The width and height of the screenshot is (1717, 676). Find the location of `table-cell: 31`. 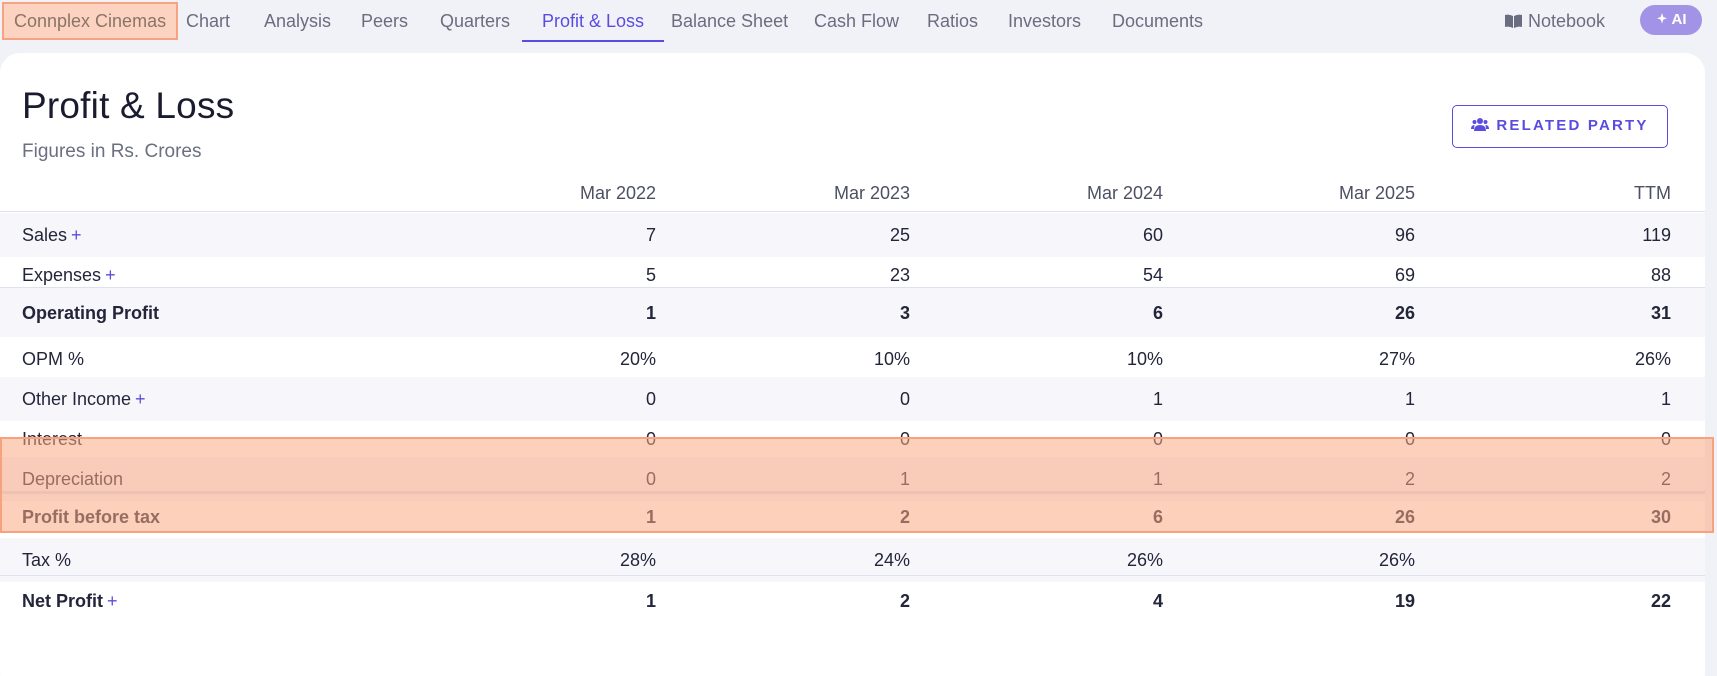

table-cell: 31 is located at coordinates (1660, 313).